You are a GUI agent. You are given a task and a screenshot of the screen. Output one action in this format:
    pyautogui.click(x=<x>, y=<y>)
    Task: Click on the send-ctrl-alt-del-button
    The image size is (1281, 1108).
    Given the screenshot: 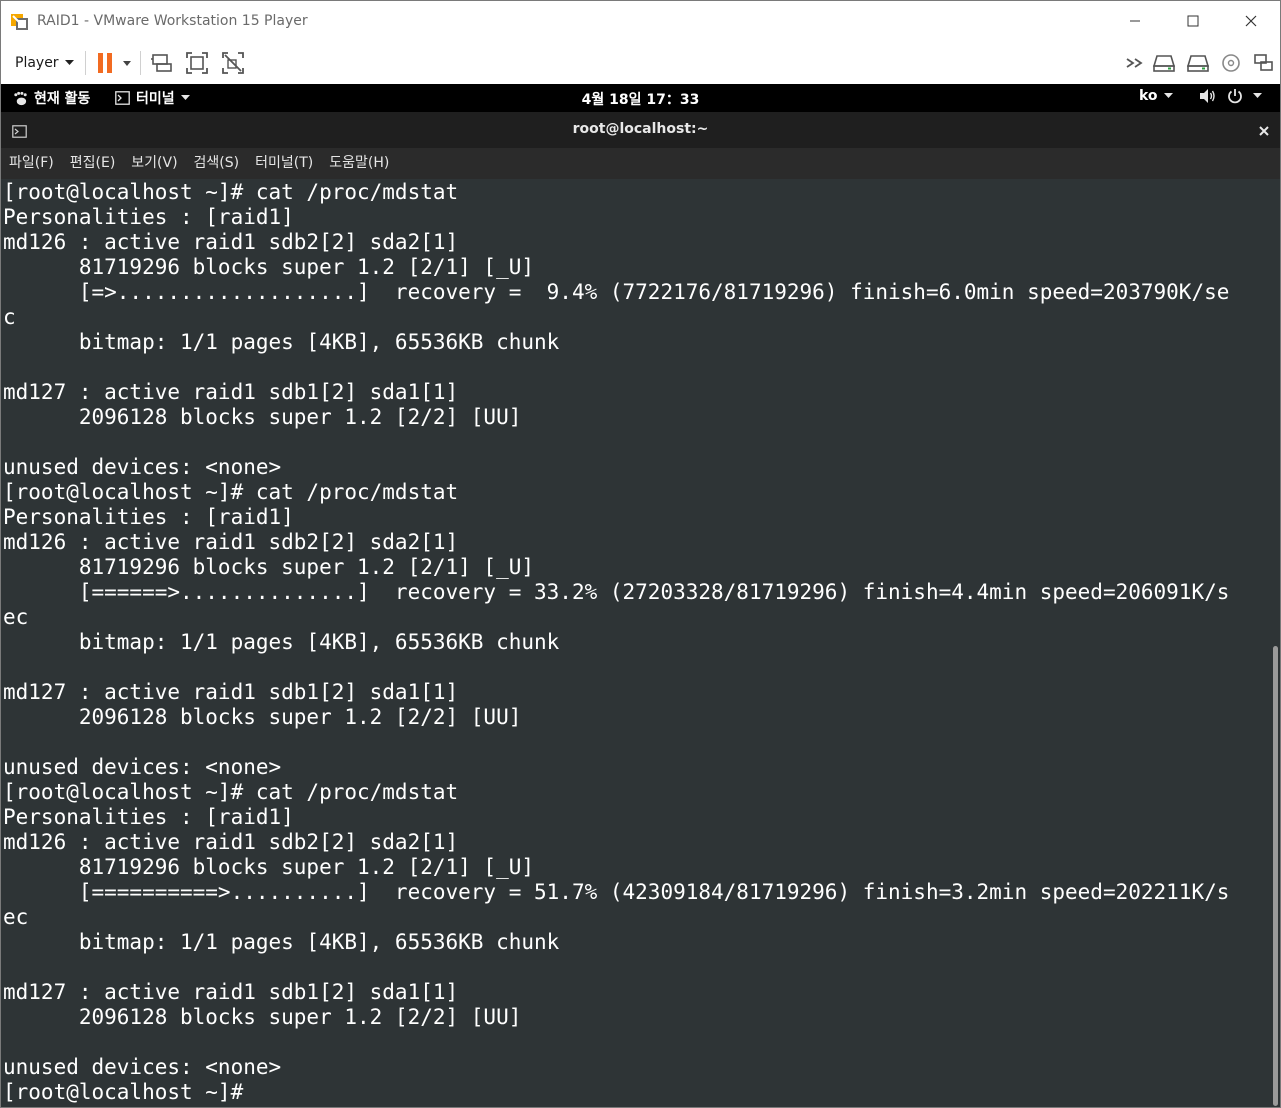 What is the action you would take?
    pyautogui.click(x=161, y=63)
    